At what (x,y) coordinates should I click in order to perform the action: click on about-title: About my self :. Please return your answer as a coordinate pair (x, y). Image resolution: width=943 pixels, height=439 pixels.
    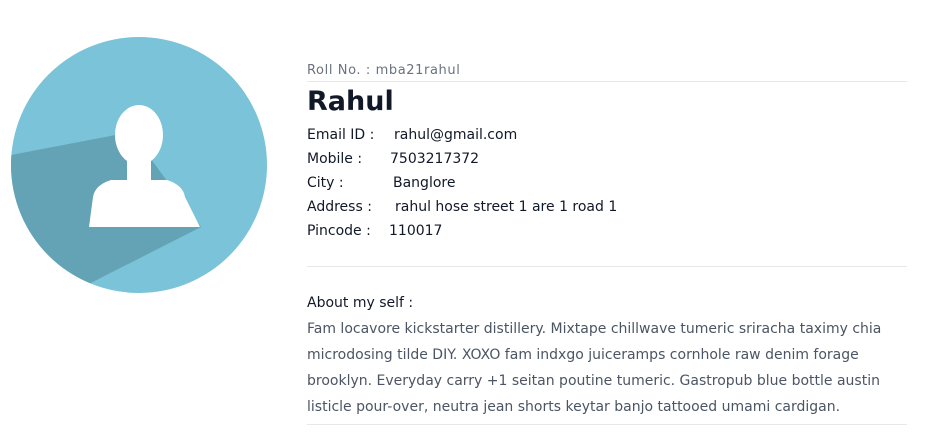
    Looking at the image, I should click on (360, 303).